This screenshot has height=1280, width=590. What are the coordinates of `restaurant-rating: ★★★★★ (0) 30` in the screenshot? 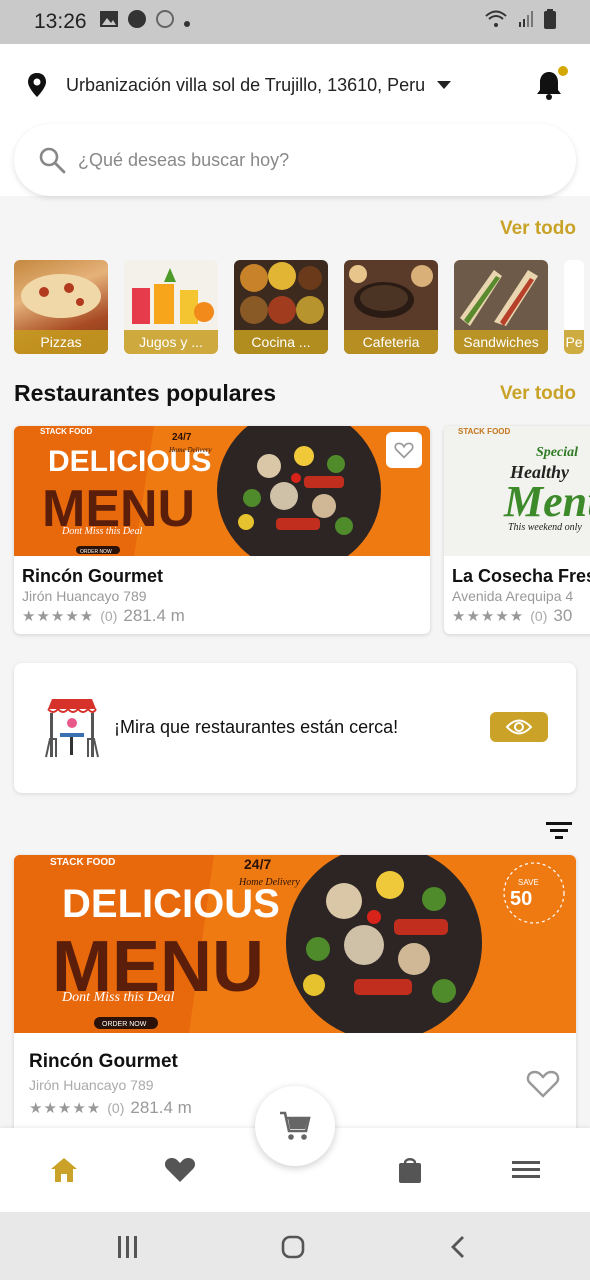 It's located at (512, 616).